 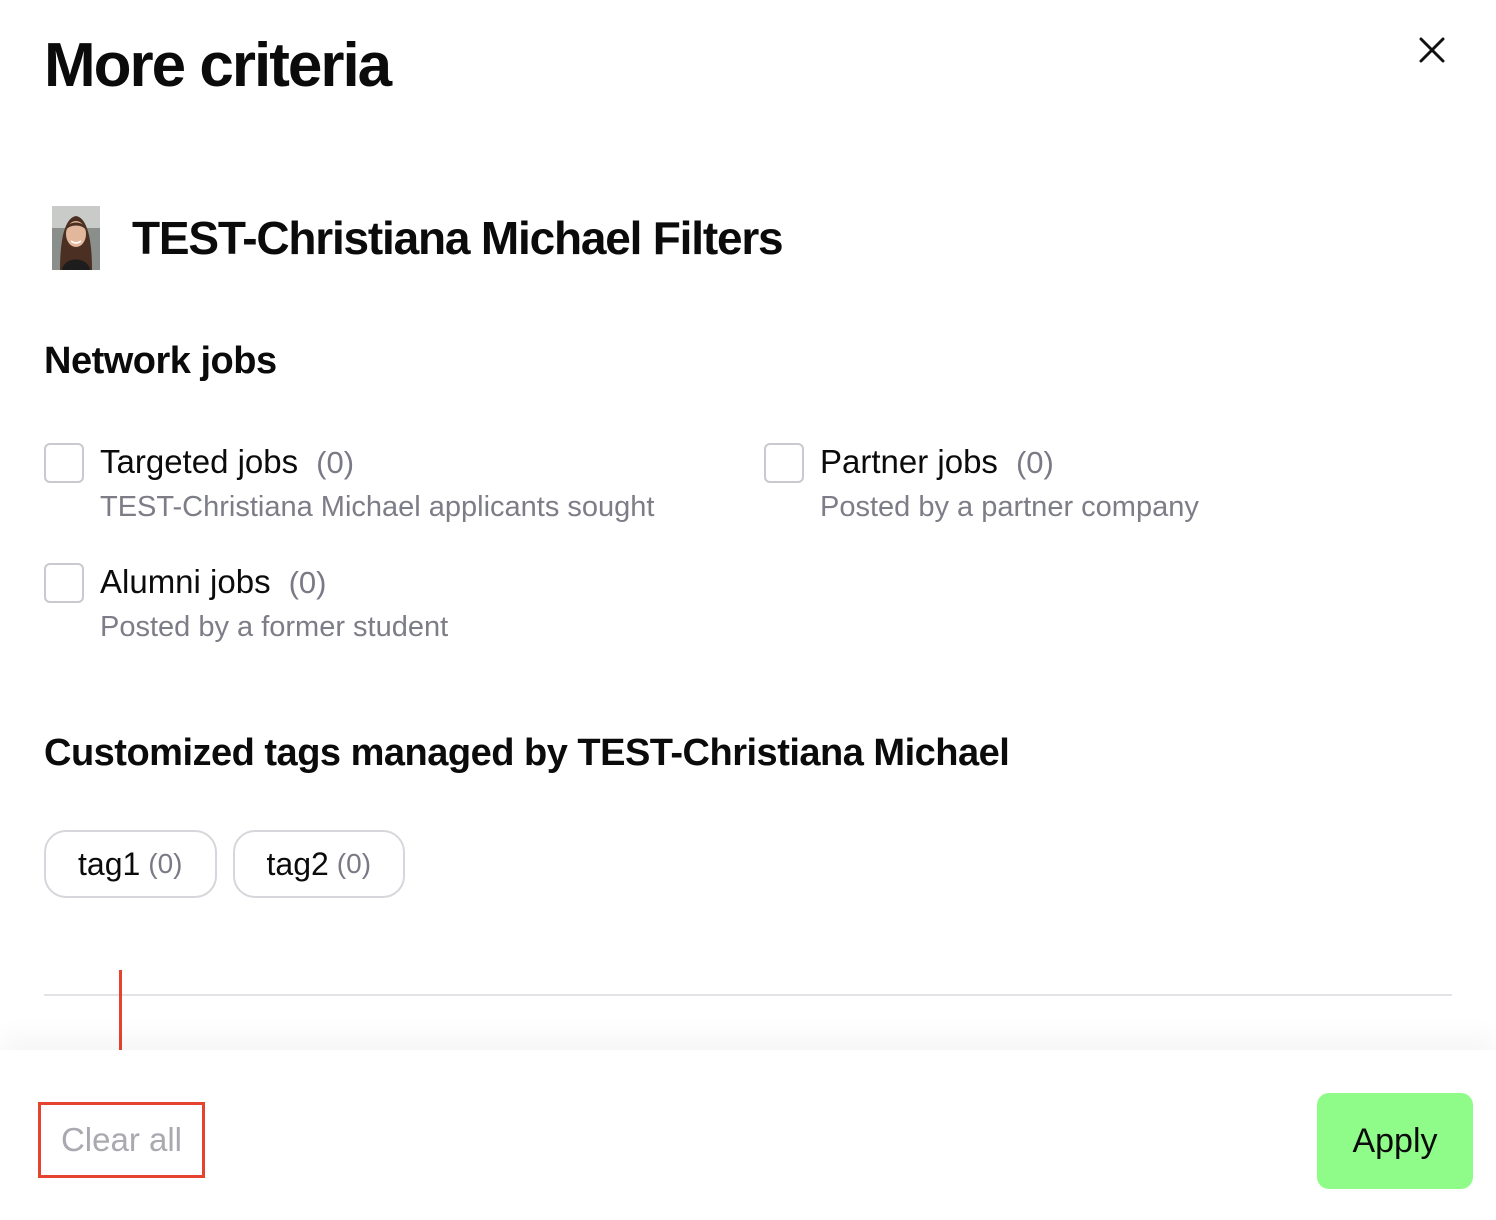 What do you see at coordinates (64, 463) in the screenshot?
I see `targeted-jobs-checkbox` at bounding box center [64, 463].